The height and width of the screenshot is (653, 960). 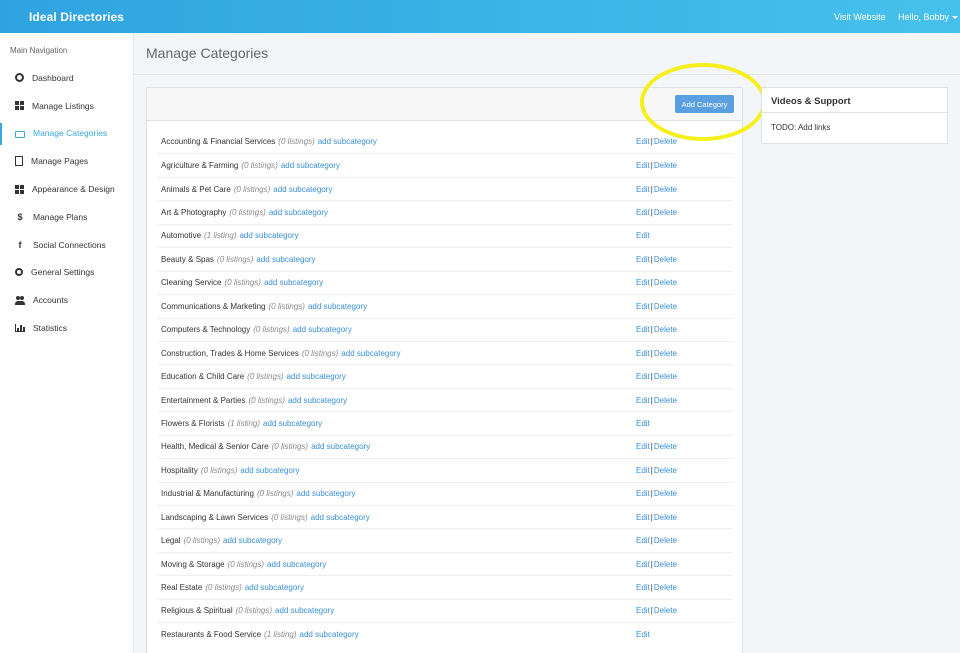 What do you see at coordinates (206, 330) in the screenshot?
I see `category-name: Computers & Technology` at bounding box center [206, 330].